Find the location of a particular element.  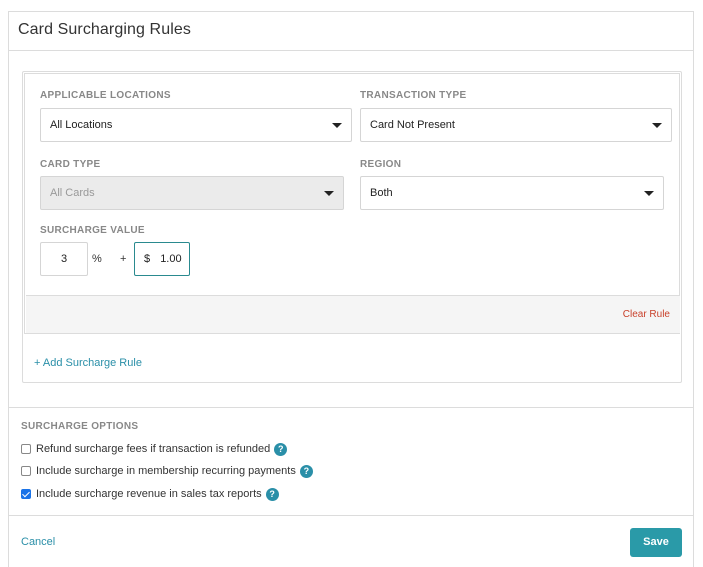

surcharge-options-label: SURCHARGE OPTIONS is located at coordinates (80, 426).